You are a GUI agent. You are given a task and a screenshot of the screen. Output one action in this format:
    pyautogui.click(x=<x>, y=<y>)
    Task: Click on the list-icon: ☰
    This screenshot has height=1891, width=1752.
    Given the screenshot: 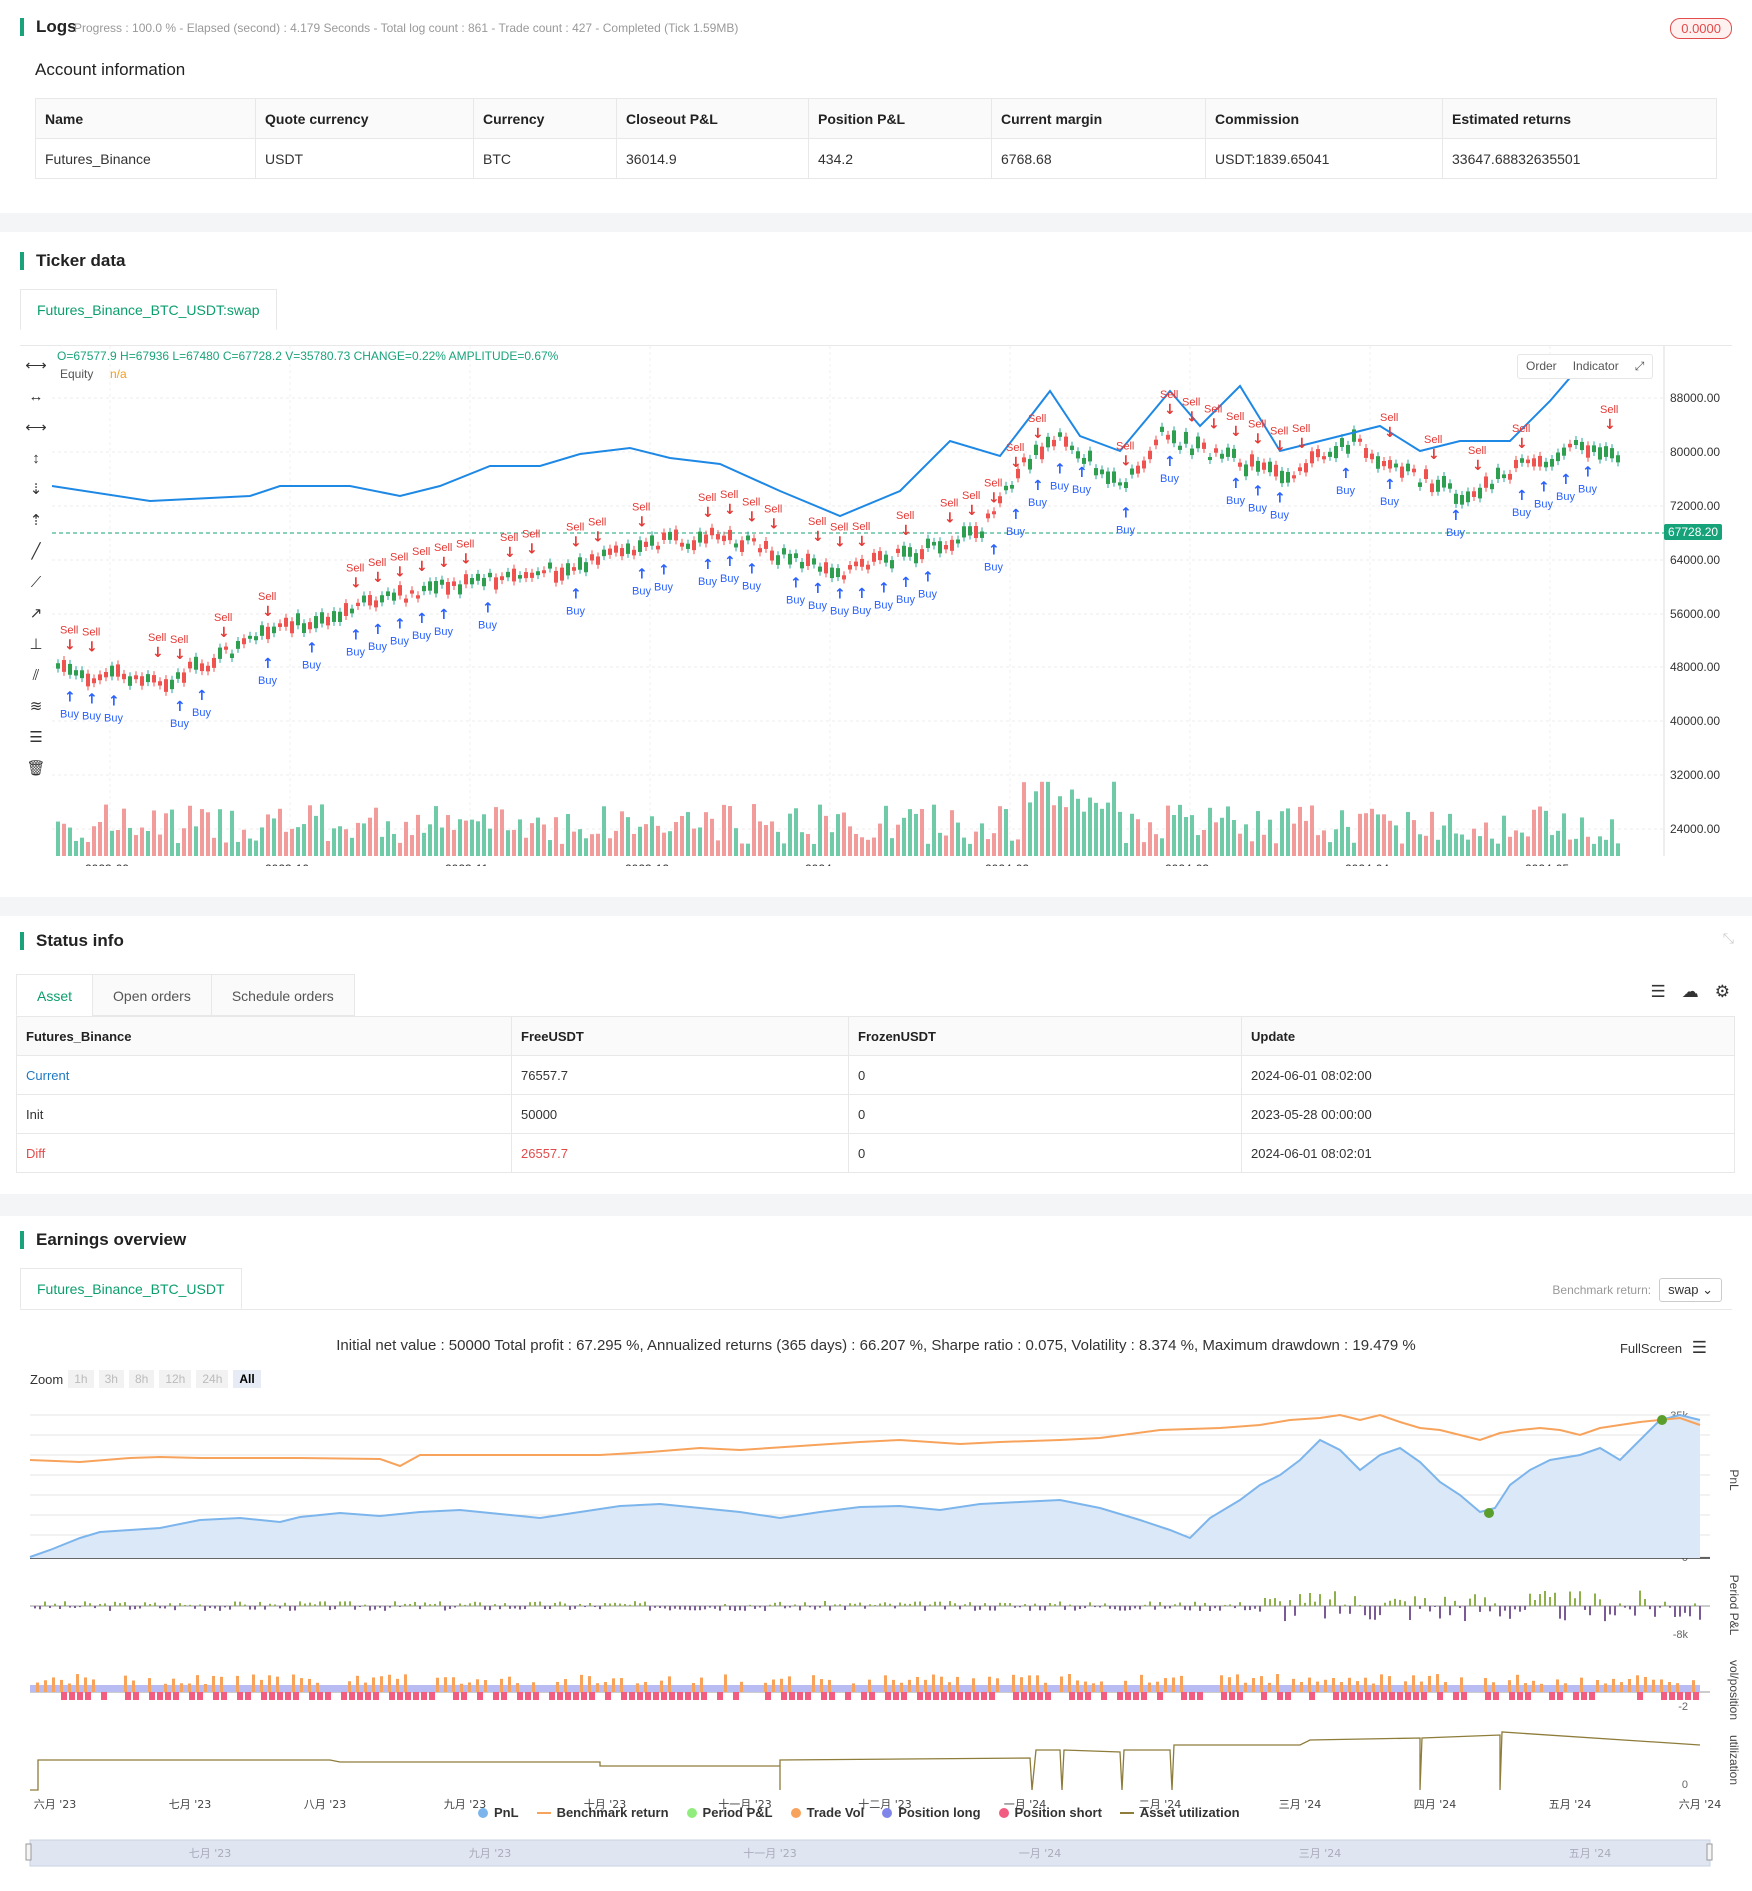 What is the action you would take?
    pyautogui.click(x=1658, y=992)
    